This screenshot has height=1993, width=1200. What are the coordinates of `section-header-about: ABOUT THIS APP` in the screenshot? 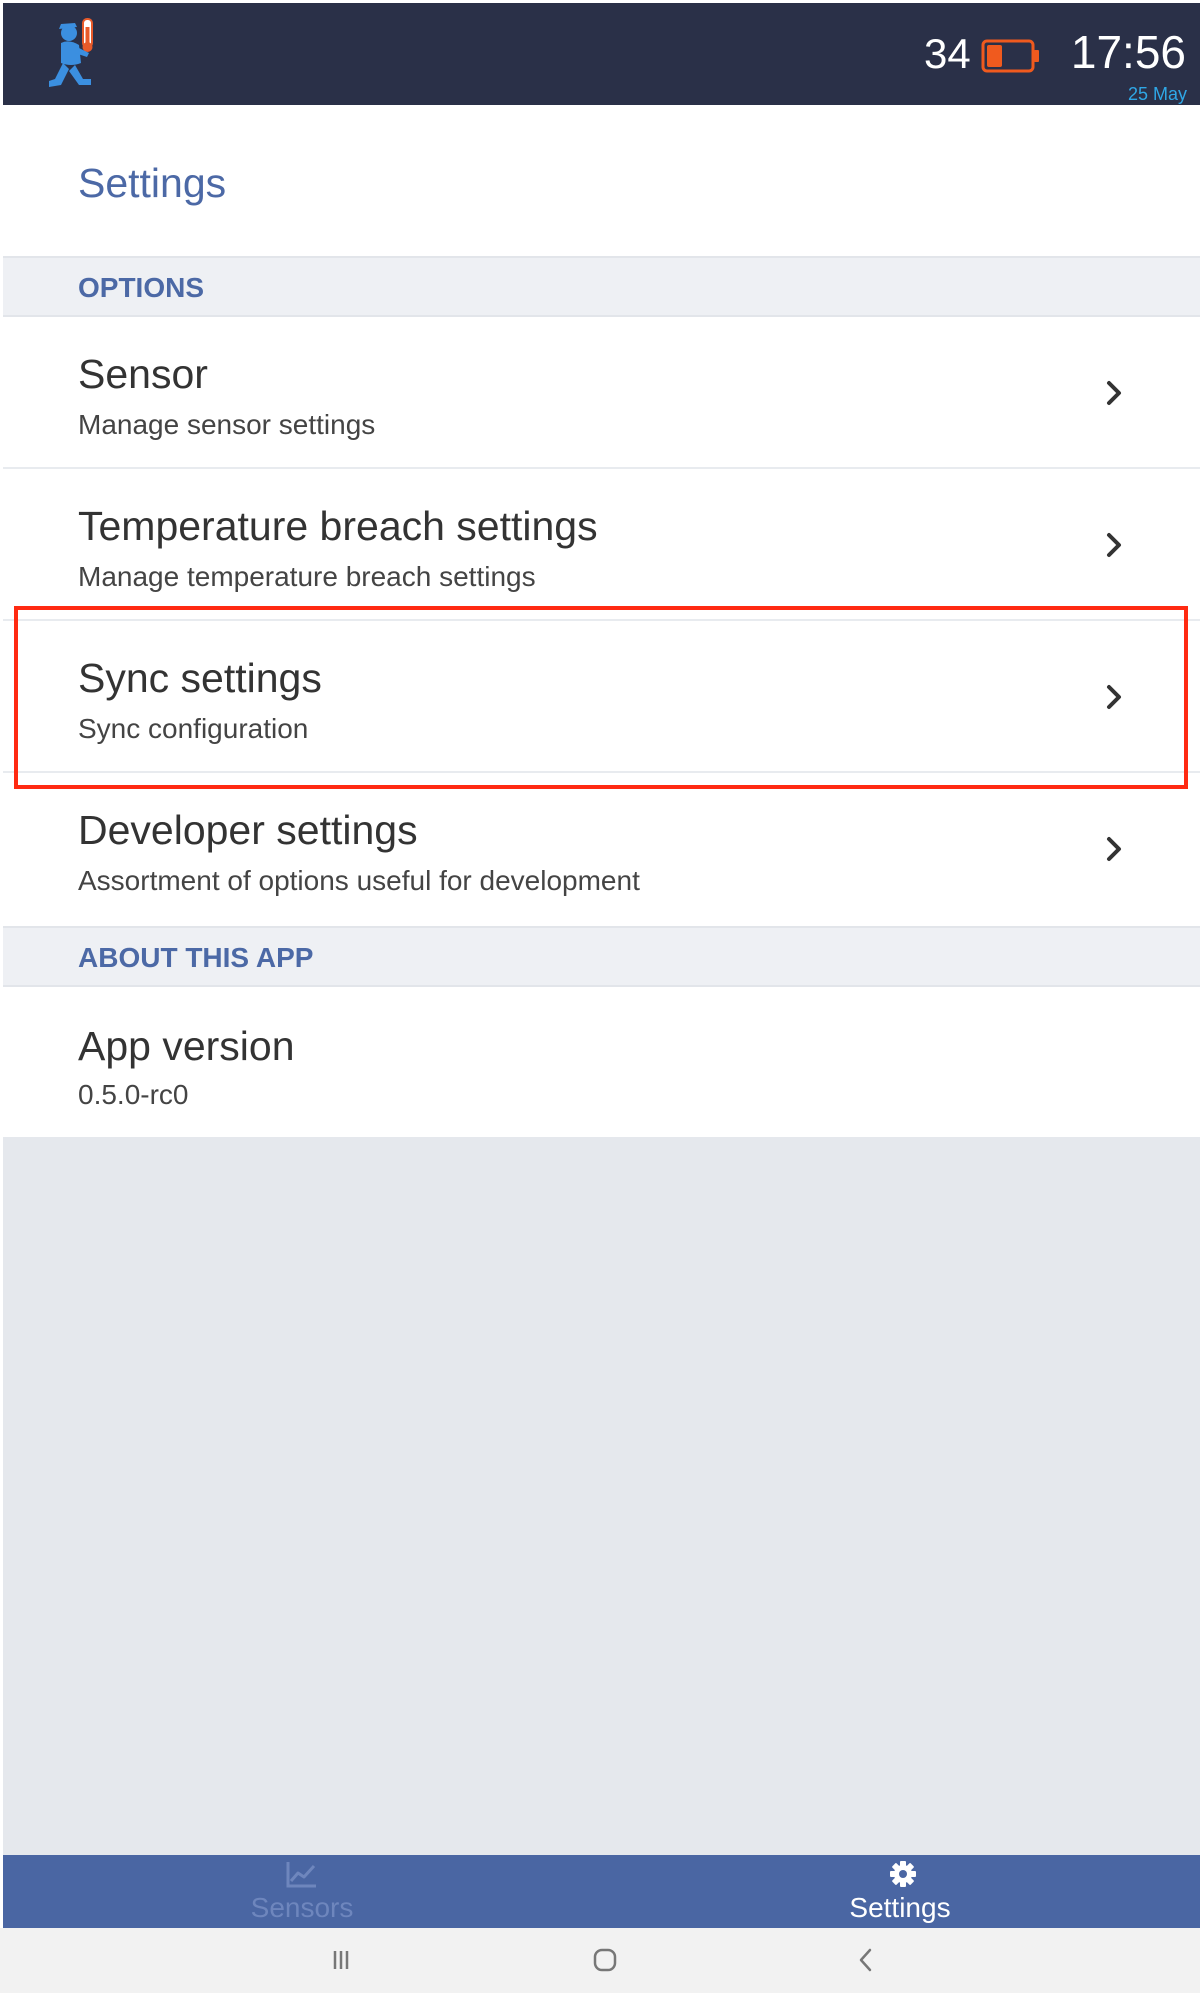 It's located at (601, 956).